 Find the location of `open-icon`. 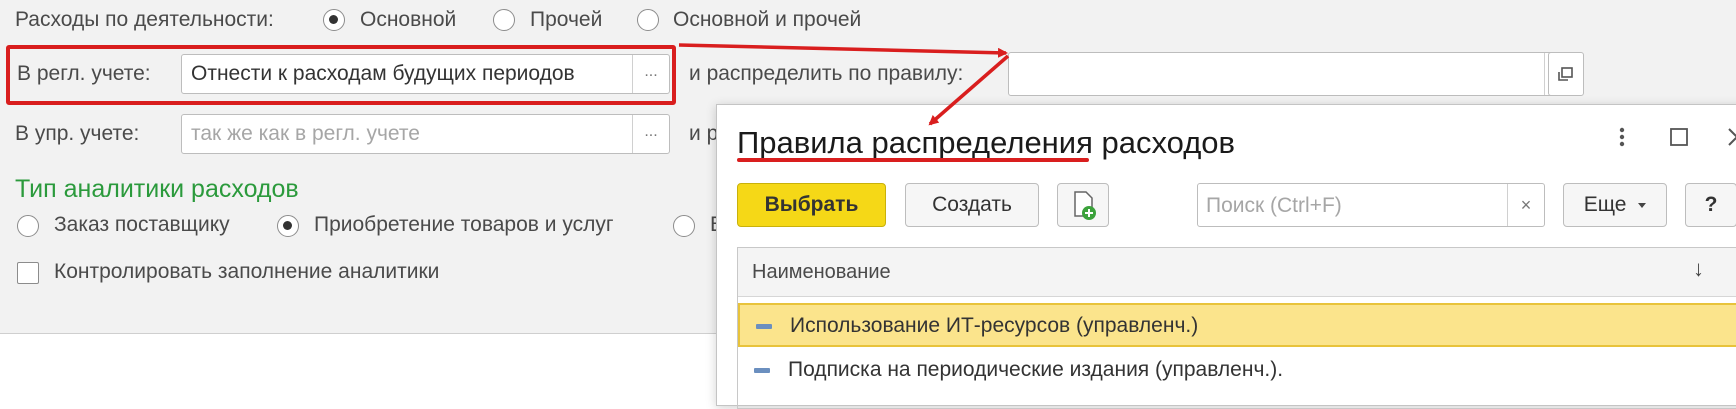

open-icon is located at coordinates (1566, 74).